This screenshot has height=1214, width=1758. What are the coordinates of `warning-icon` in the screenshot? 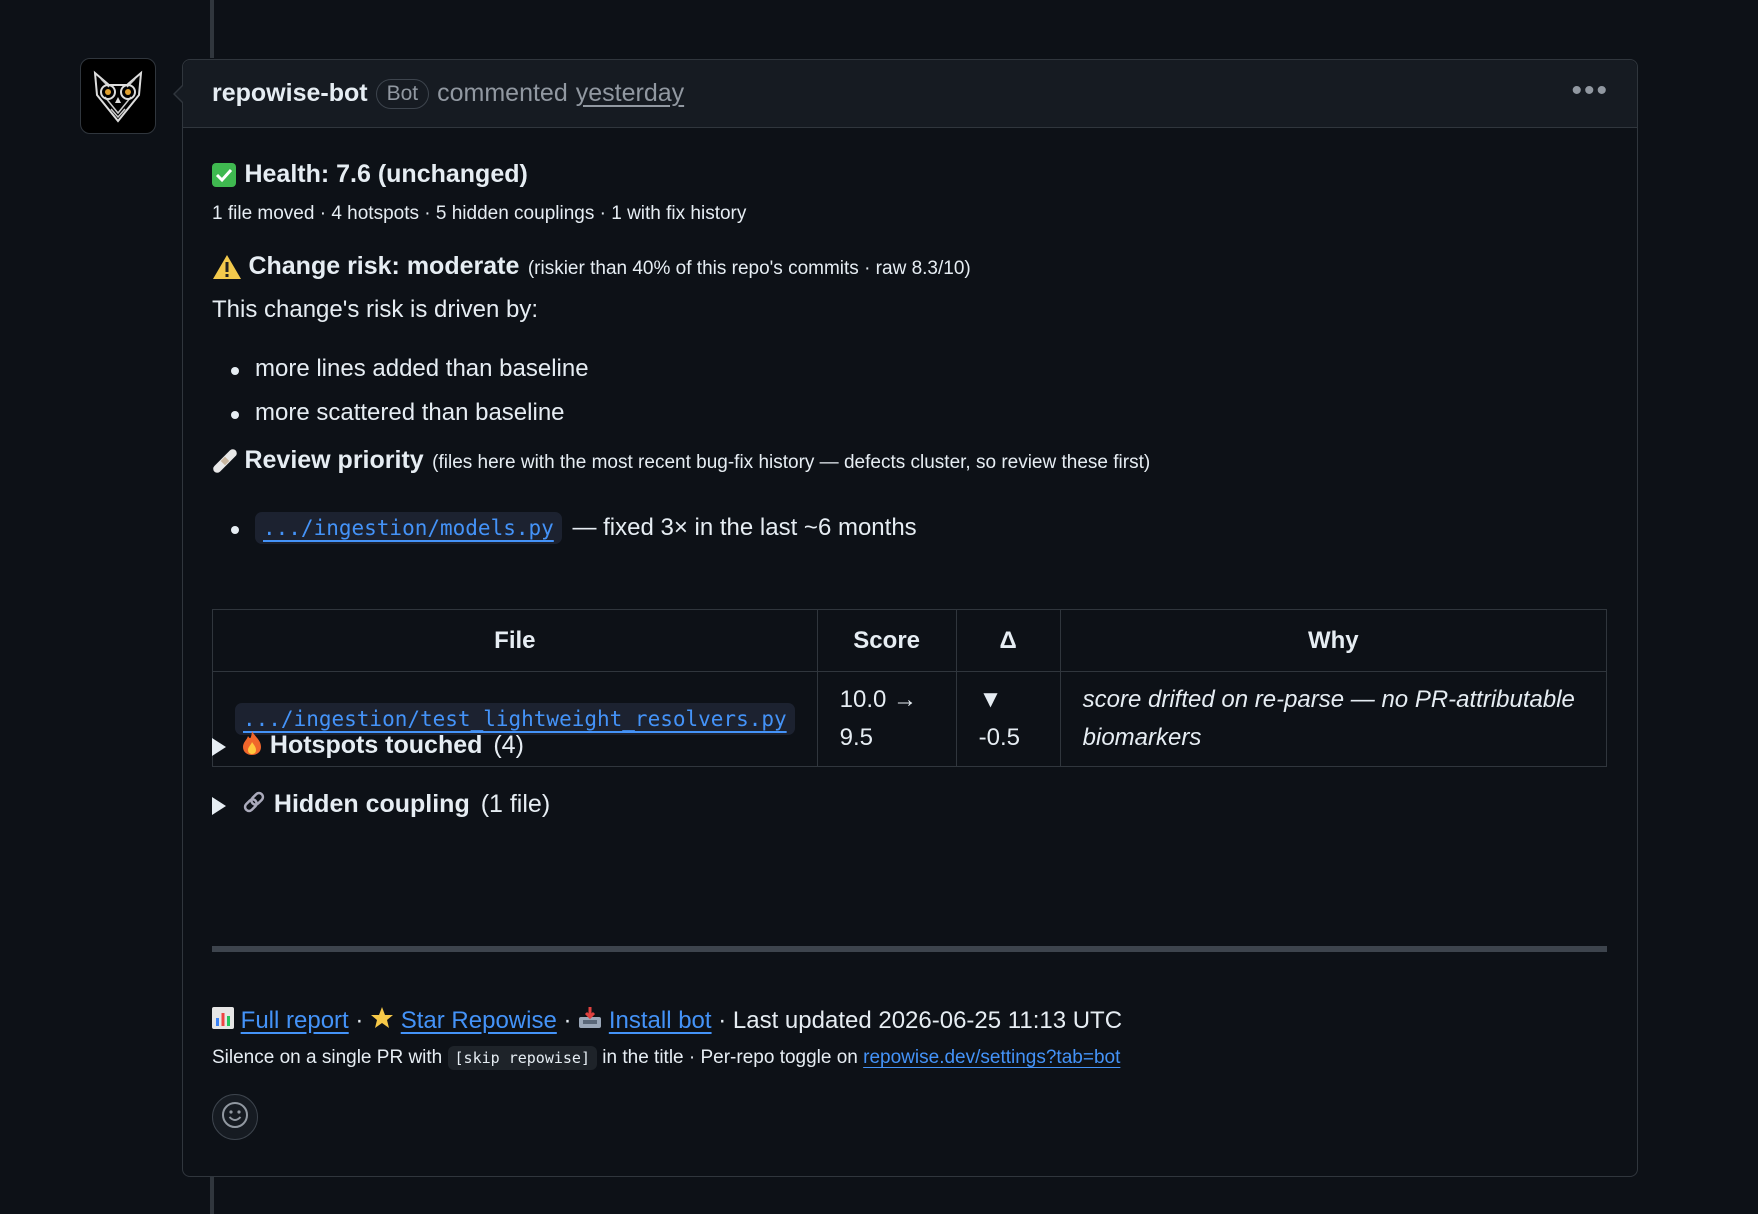 It's located at (227, 269).